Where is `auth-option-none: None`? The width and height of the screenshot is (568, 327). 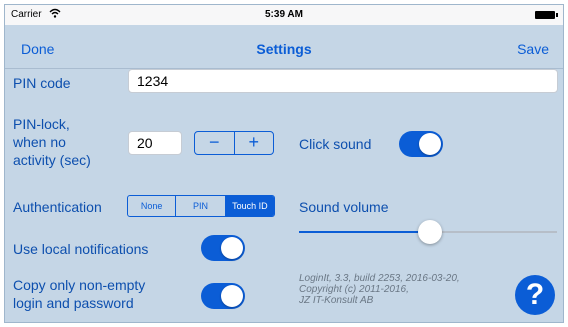
auth-option-none: None is located at coordinates (151, 206).